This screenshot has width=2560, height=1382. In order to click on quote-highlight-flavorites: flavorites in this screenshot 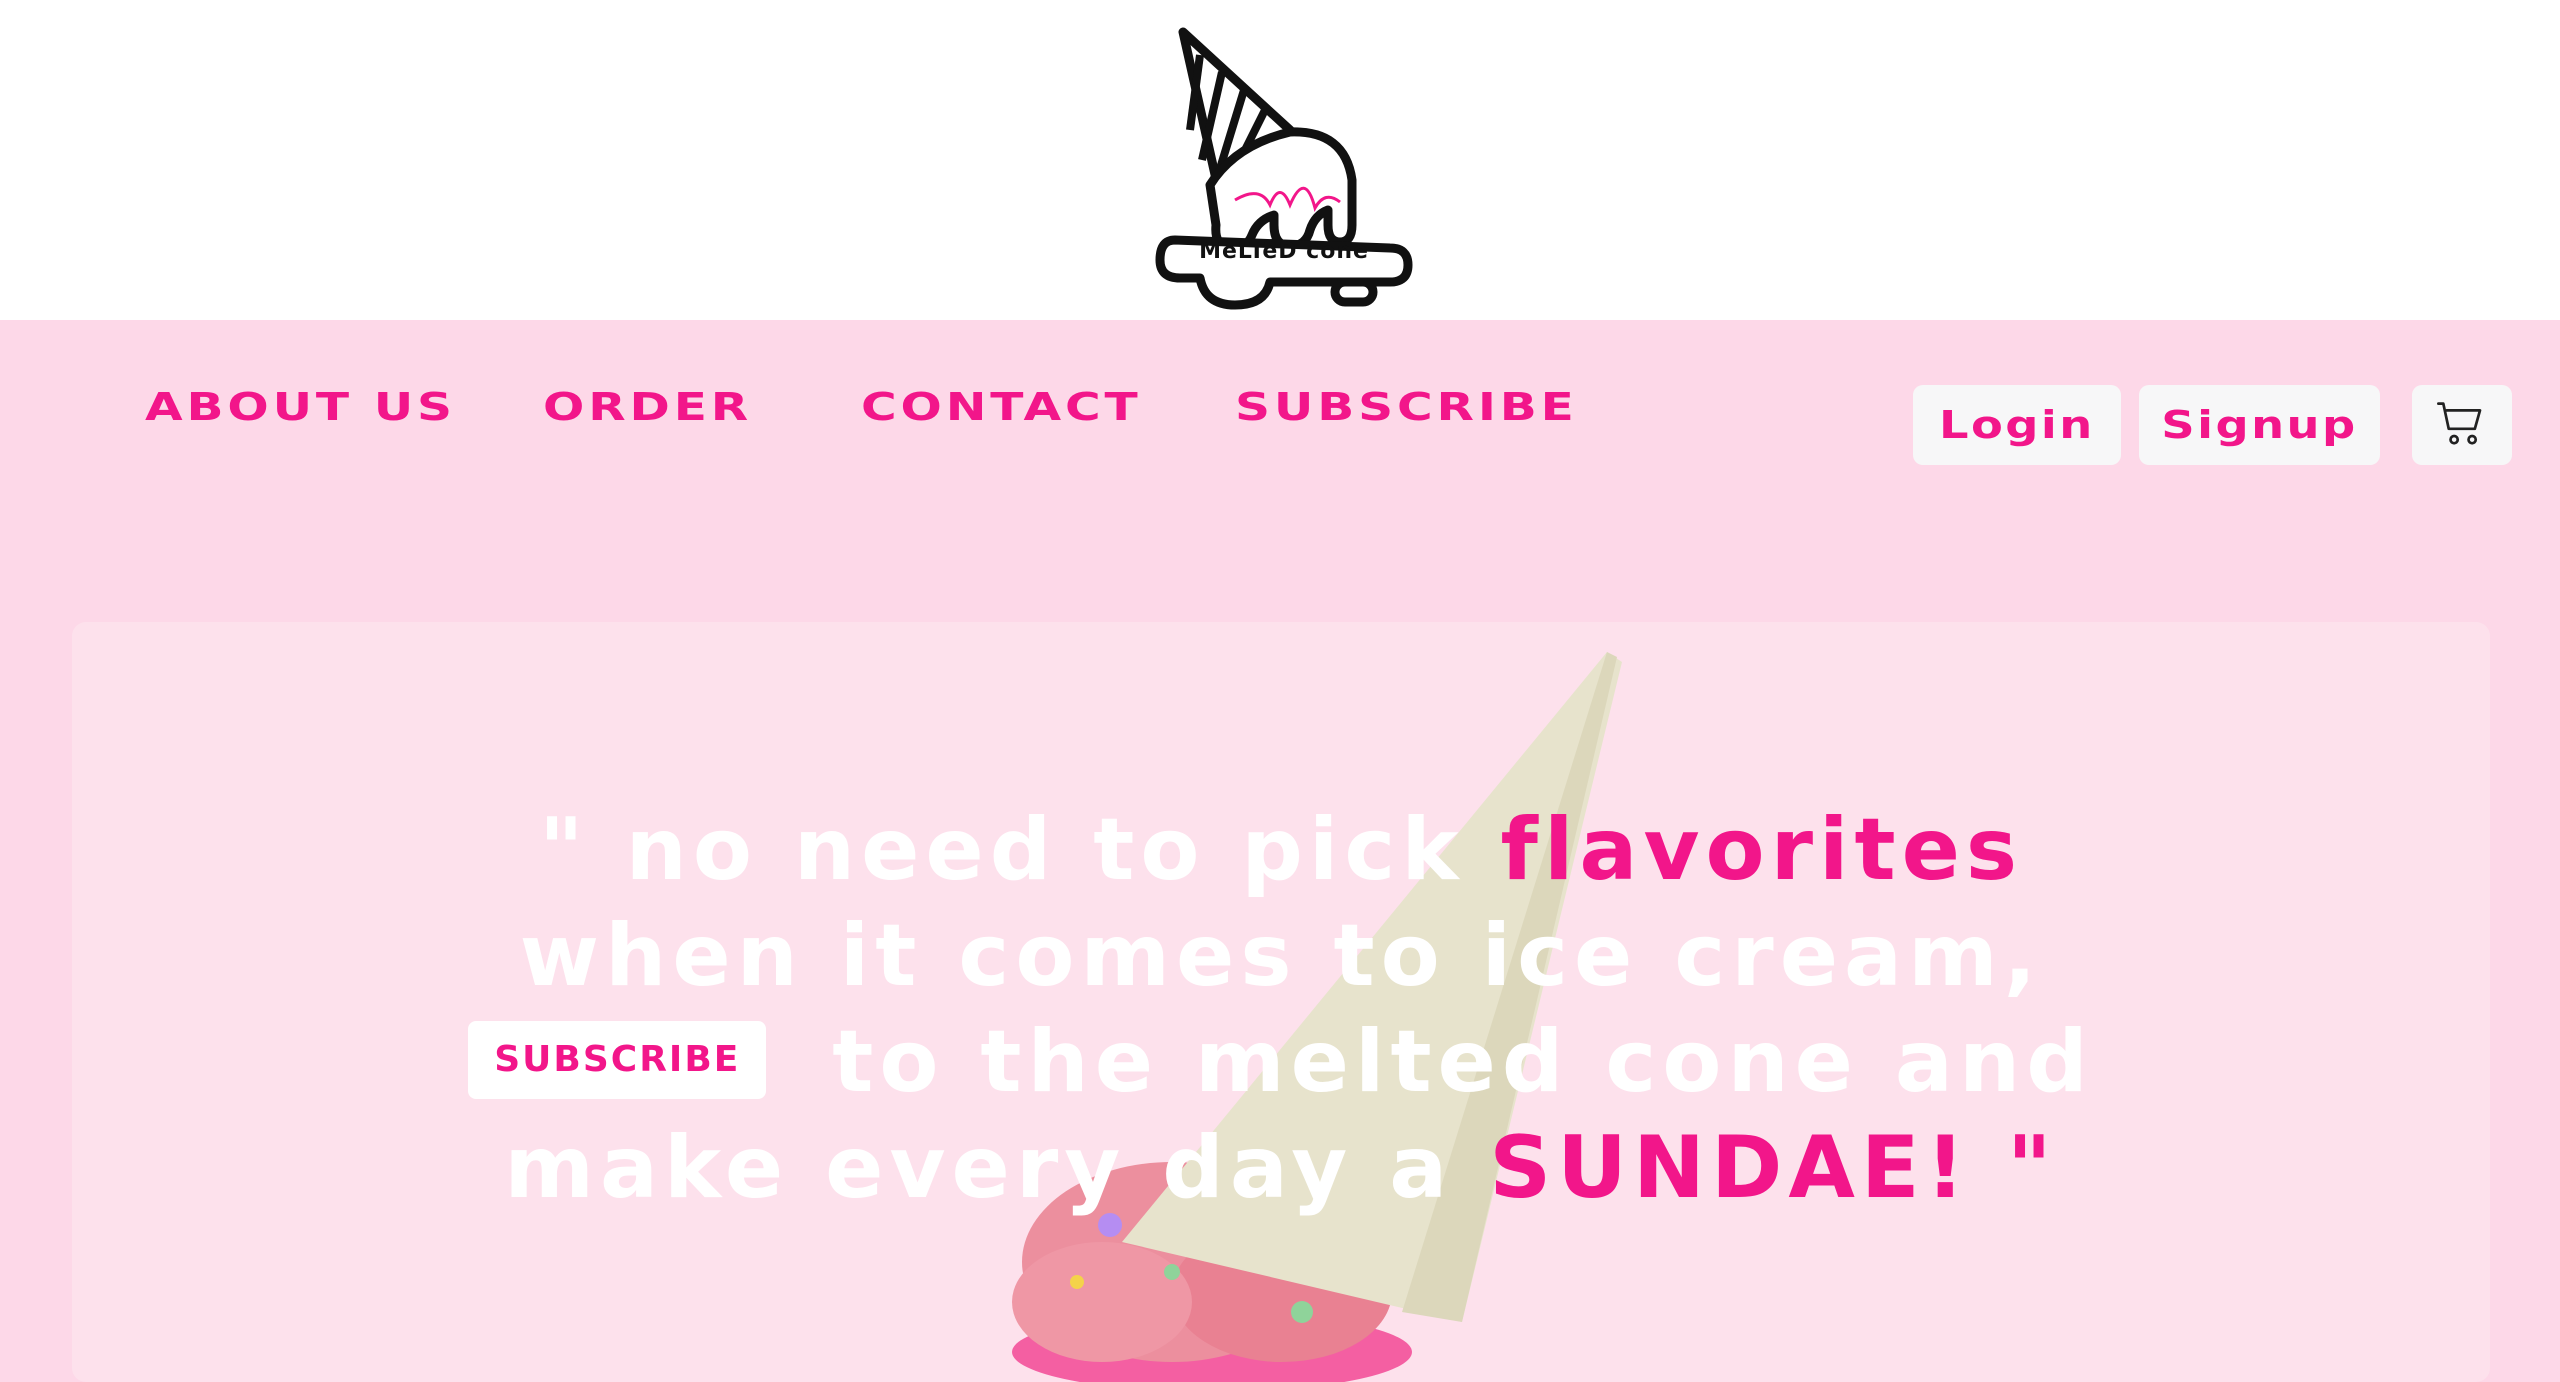, I will do `click(1762, 850)`.